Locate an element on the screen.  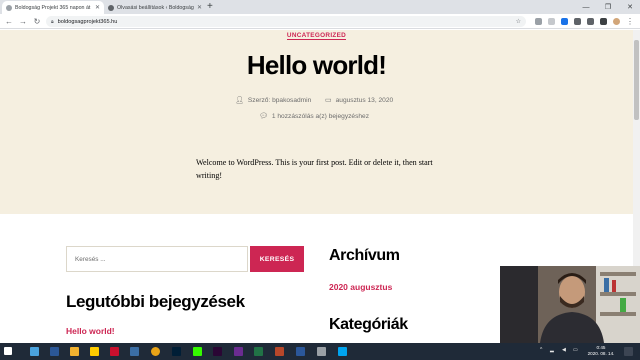
powerpoint-icon is located at coordinates (279, 351).